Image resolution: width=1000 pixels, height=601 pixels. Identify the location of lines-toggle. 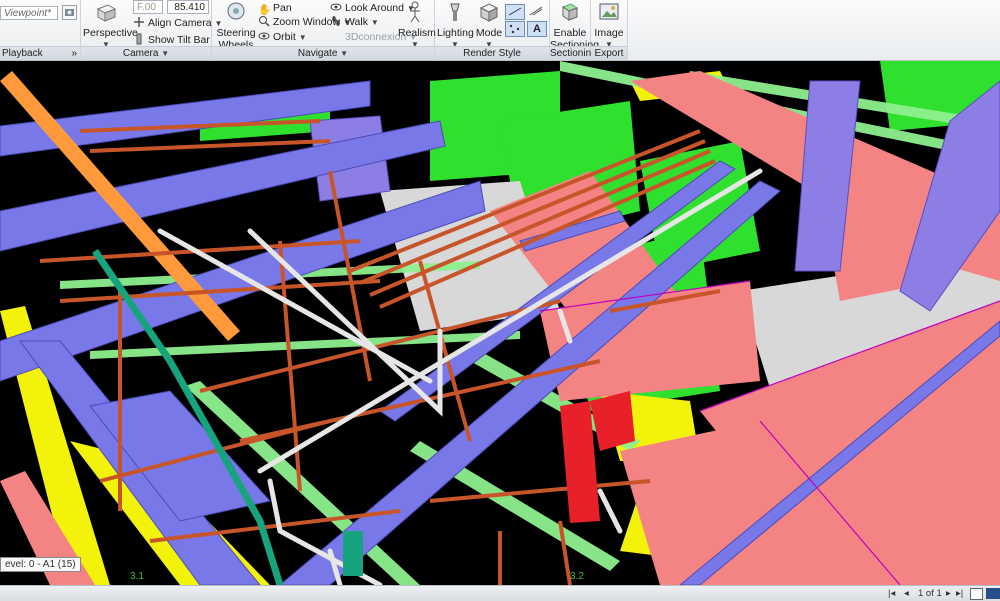
(536, 11).